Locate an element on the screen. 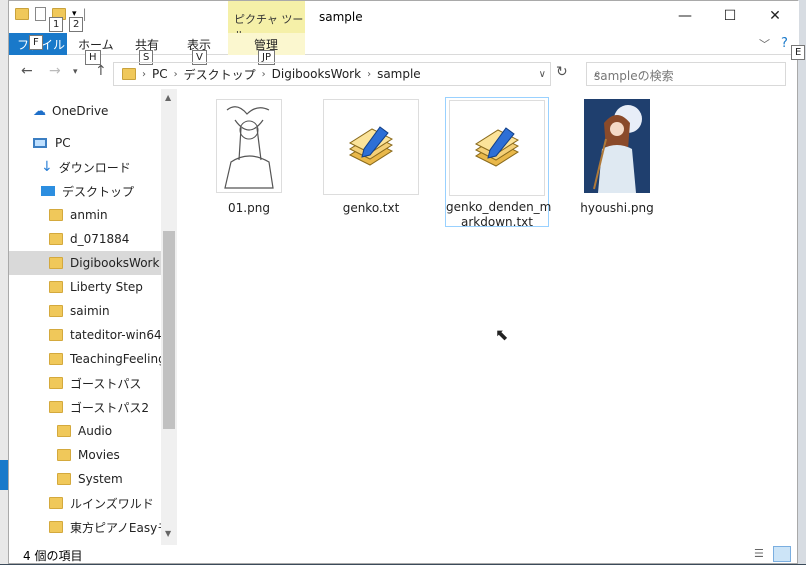 The height and width of the screenshot is (565, 806). nav-label: tateditor-win64 is located at coordinates (115, 335).